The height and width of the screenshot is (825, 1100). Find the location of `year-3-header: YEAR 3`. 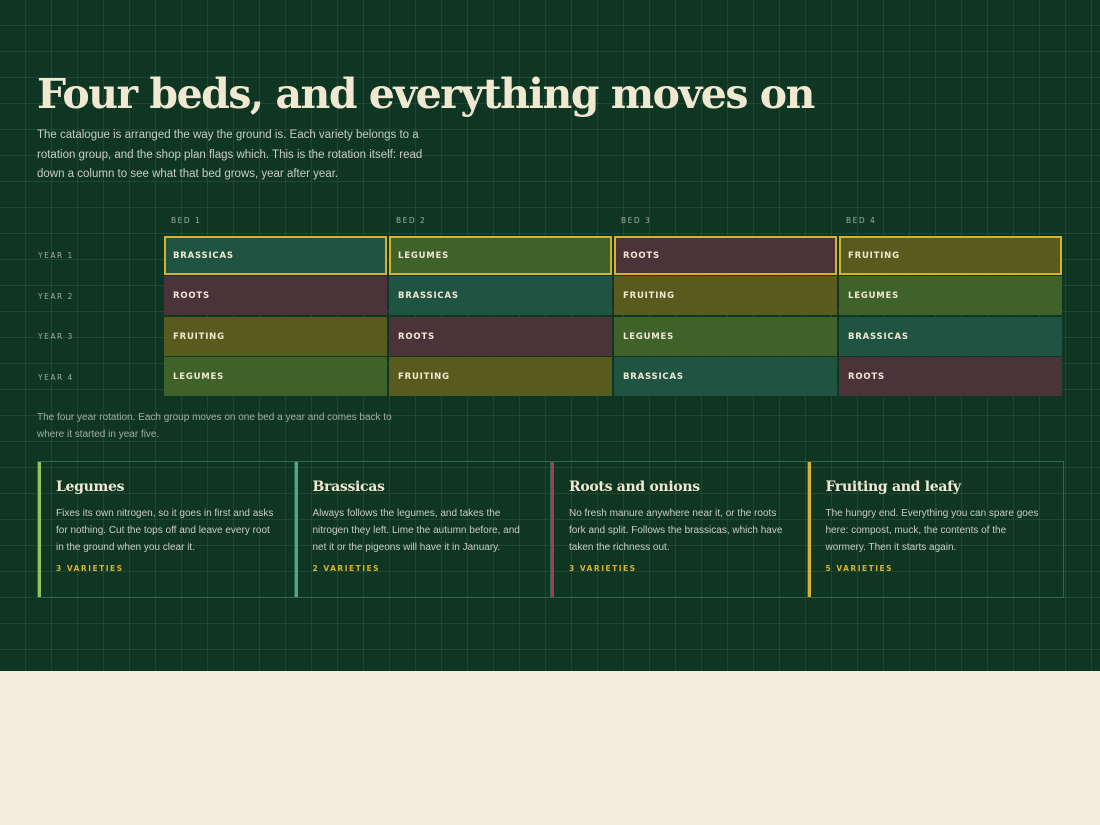

year-3-header: YEAR 3 is located at coordinates (56, 336).